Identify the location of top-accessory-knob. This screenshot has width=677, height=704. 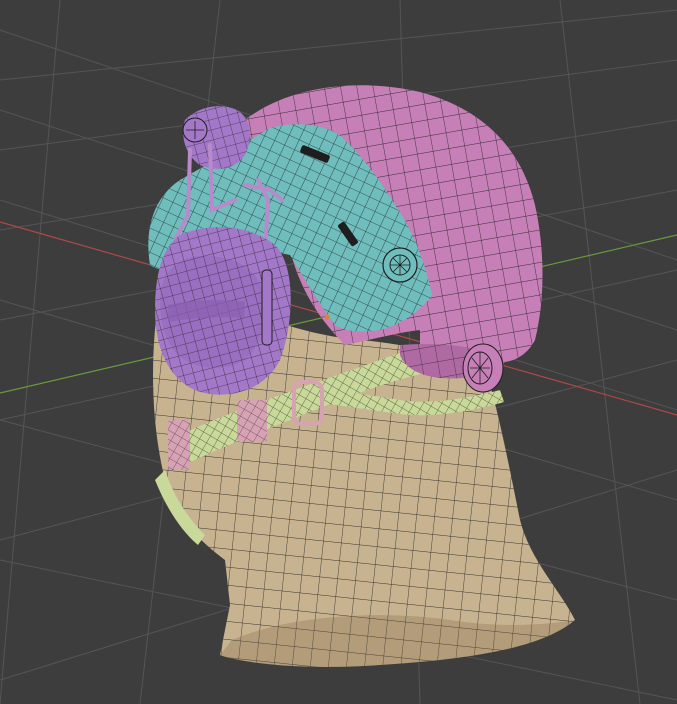
(216, 137).